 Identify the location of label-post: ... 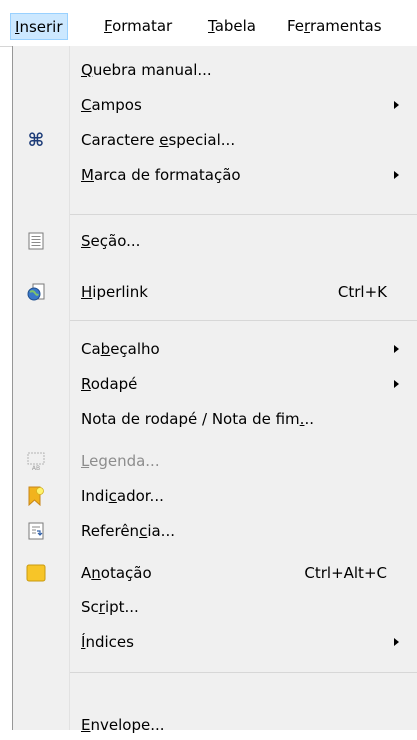
(309, 419).